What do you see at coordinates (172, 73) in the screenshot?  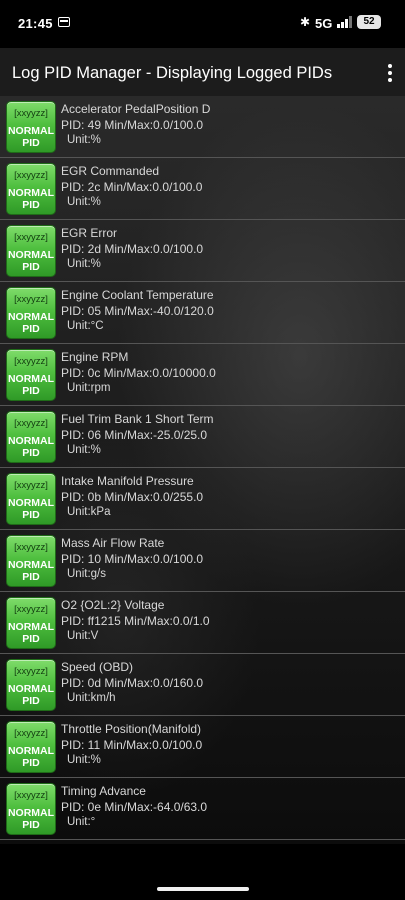 I see `page-title: Log PID Manager - Displaying Logged PIDs` at bounding box center [172, 73].